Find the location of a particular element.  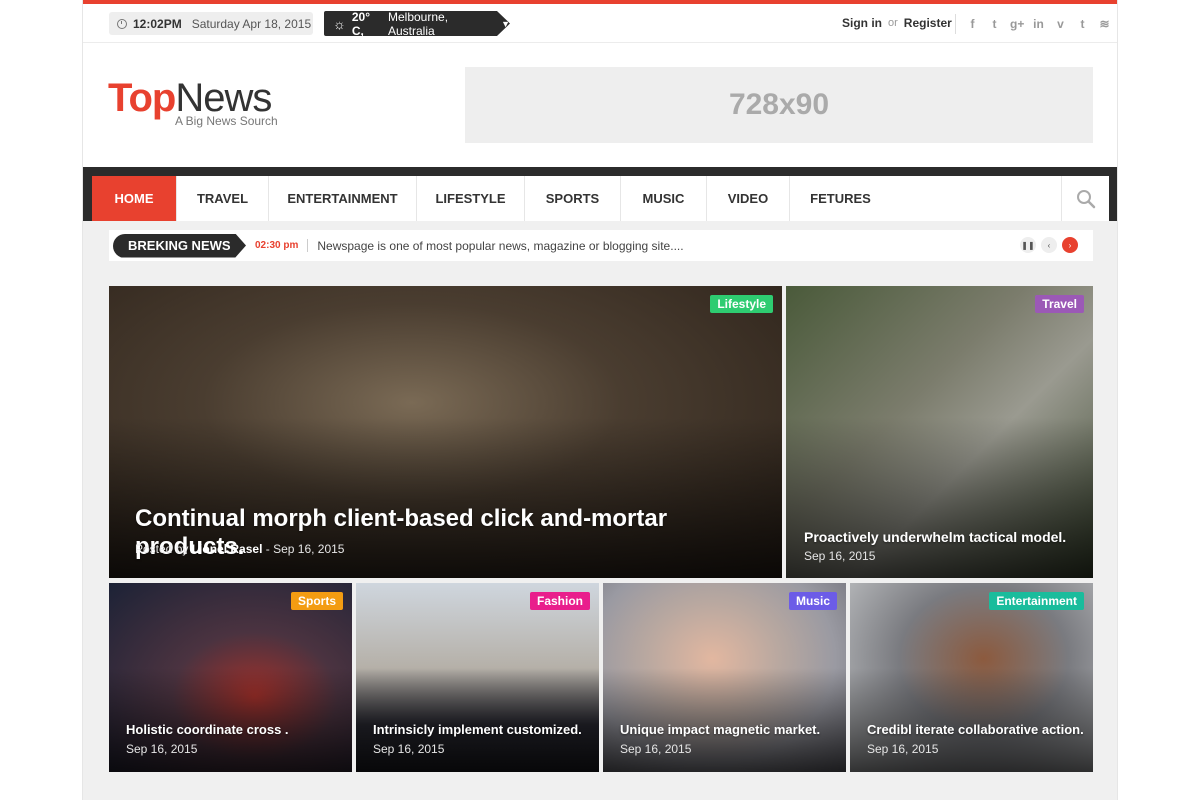

nav-item-lifestyle: LIFESTYLE is located at coordinates (471, 198).